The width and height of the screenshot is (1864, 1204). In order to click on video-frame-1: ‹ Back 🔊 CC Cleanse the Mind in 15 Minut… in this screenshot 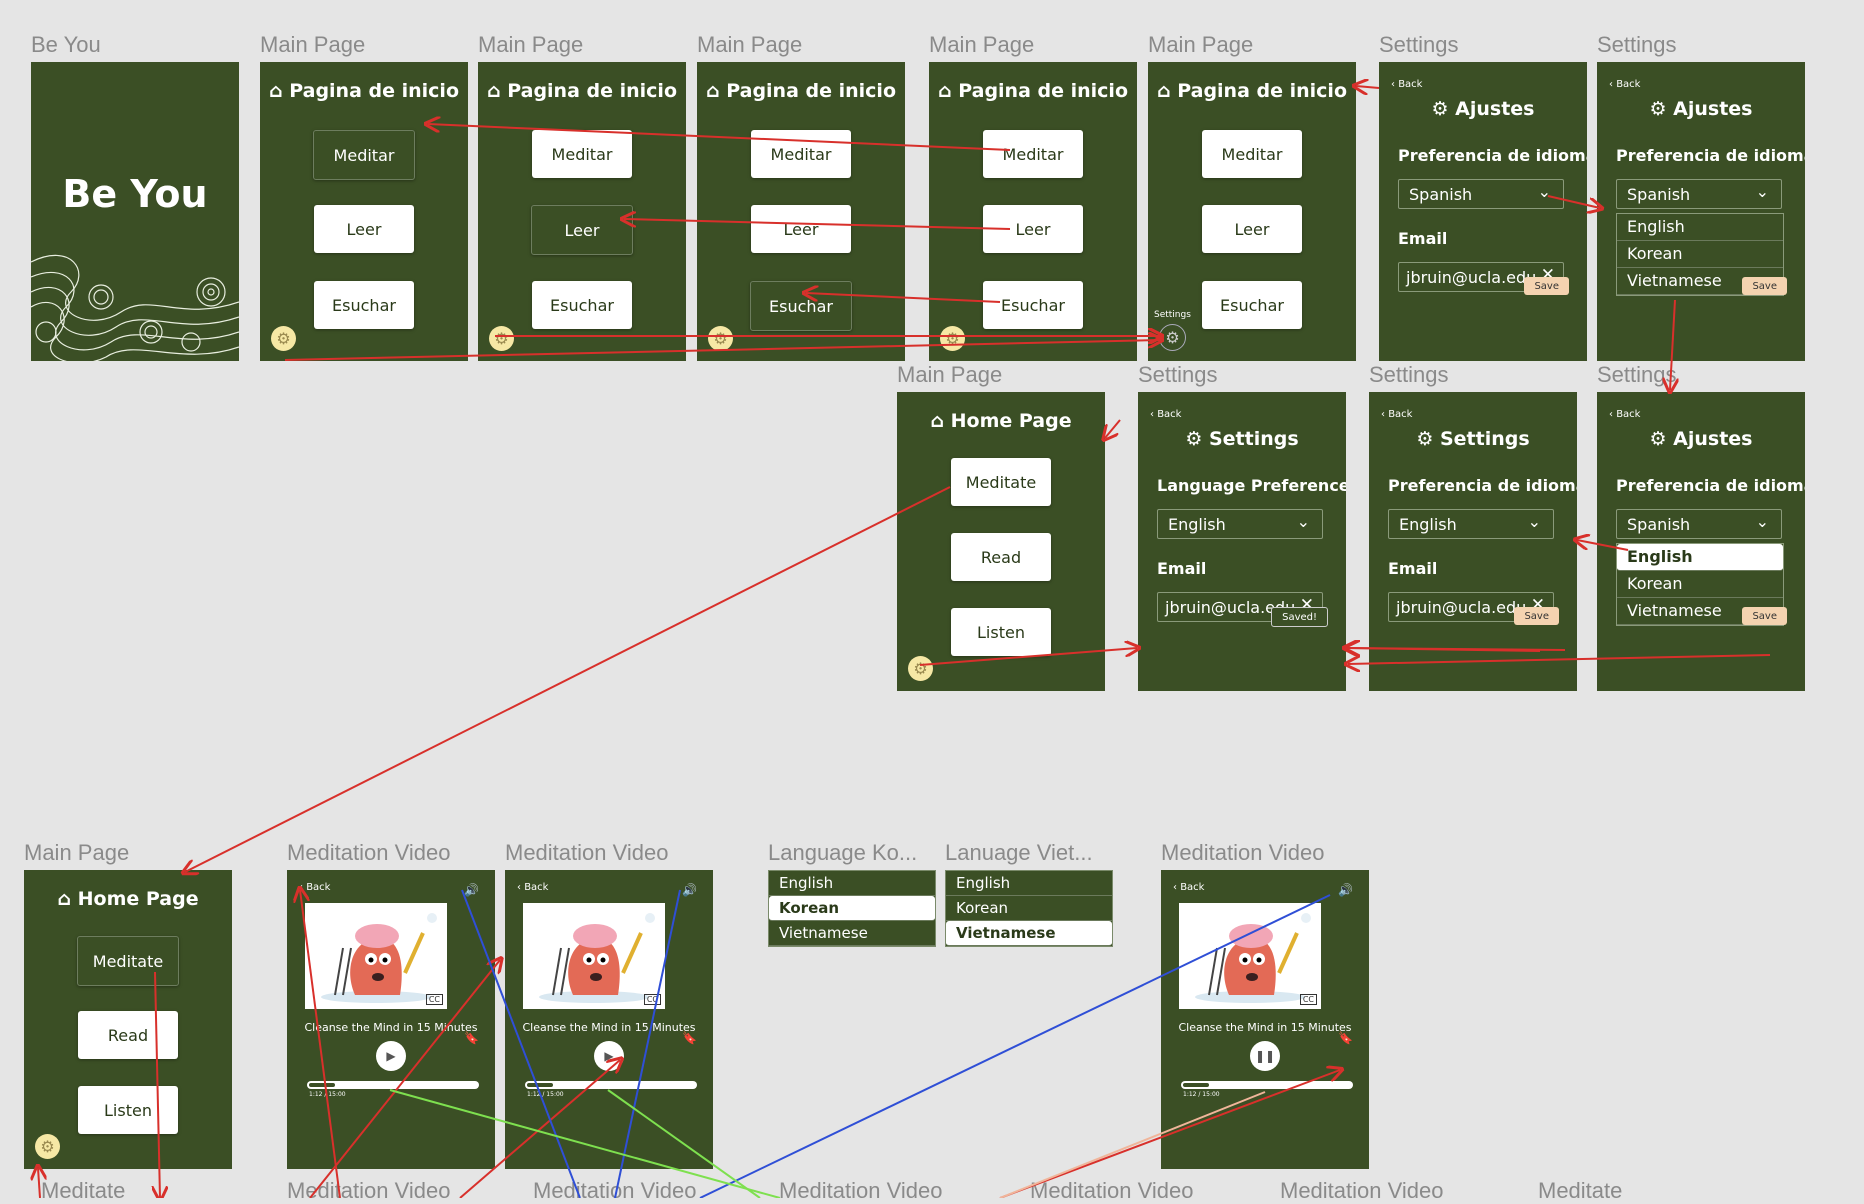, I will do `click(391, 1019)`.